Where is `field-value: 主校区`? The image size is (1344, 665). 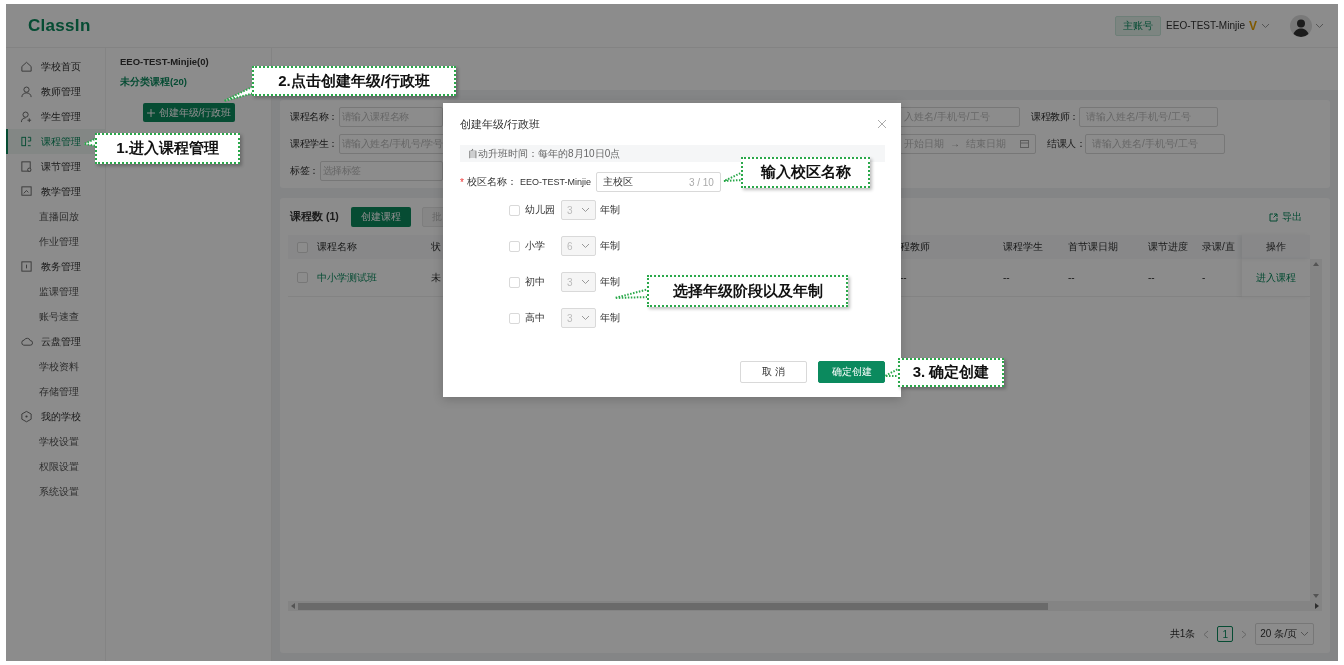
field-value: 主校区 is located at coordinates (617, 182).